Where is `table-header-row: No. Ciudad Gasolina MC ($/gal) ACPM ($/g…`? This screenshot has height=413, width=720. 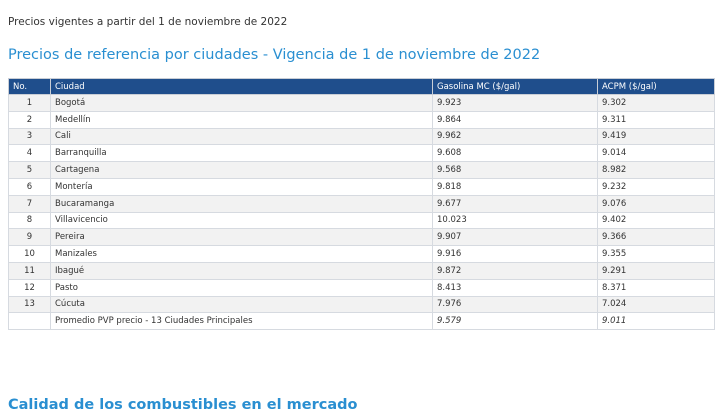 table-header-row: No. Ciudad Gasolina MC ($/gal) ACPM ($/g… is located at coordinates (361, 86).